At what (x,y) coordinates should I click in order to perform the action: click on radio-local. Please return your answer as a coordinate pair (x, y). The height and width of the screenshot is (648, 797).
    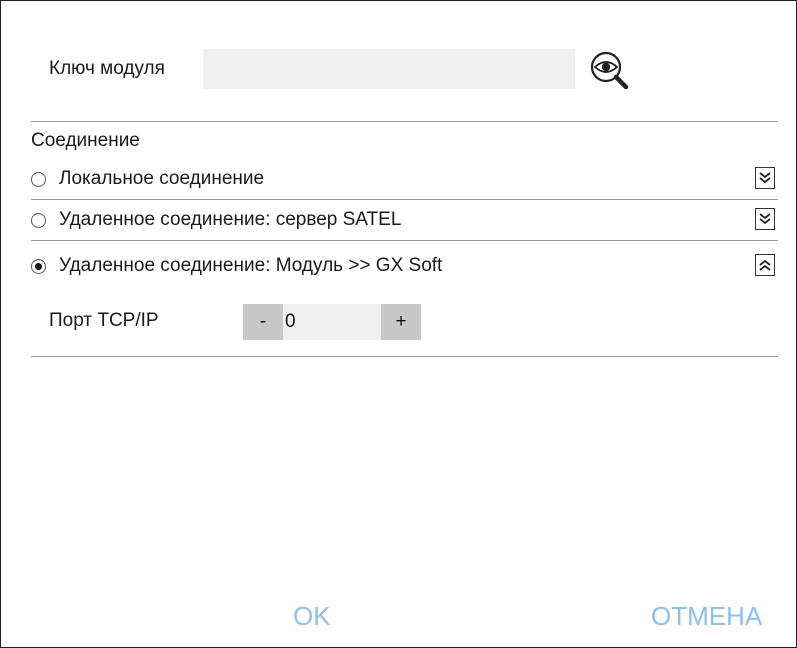
    Looking at the image, I should click on (38, 179).